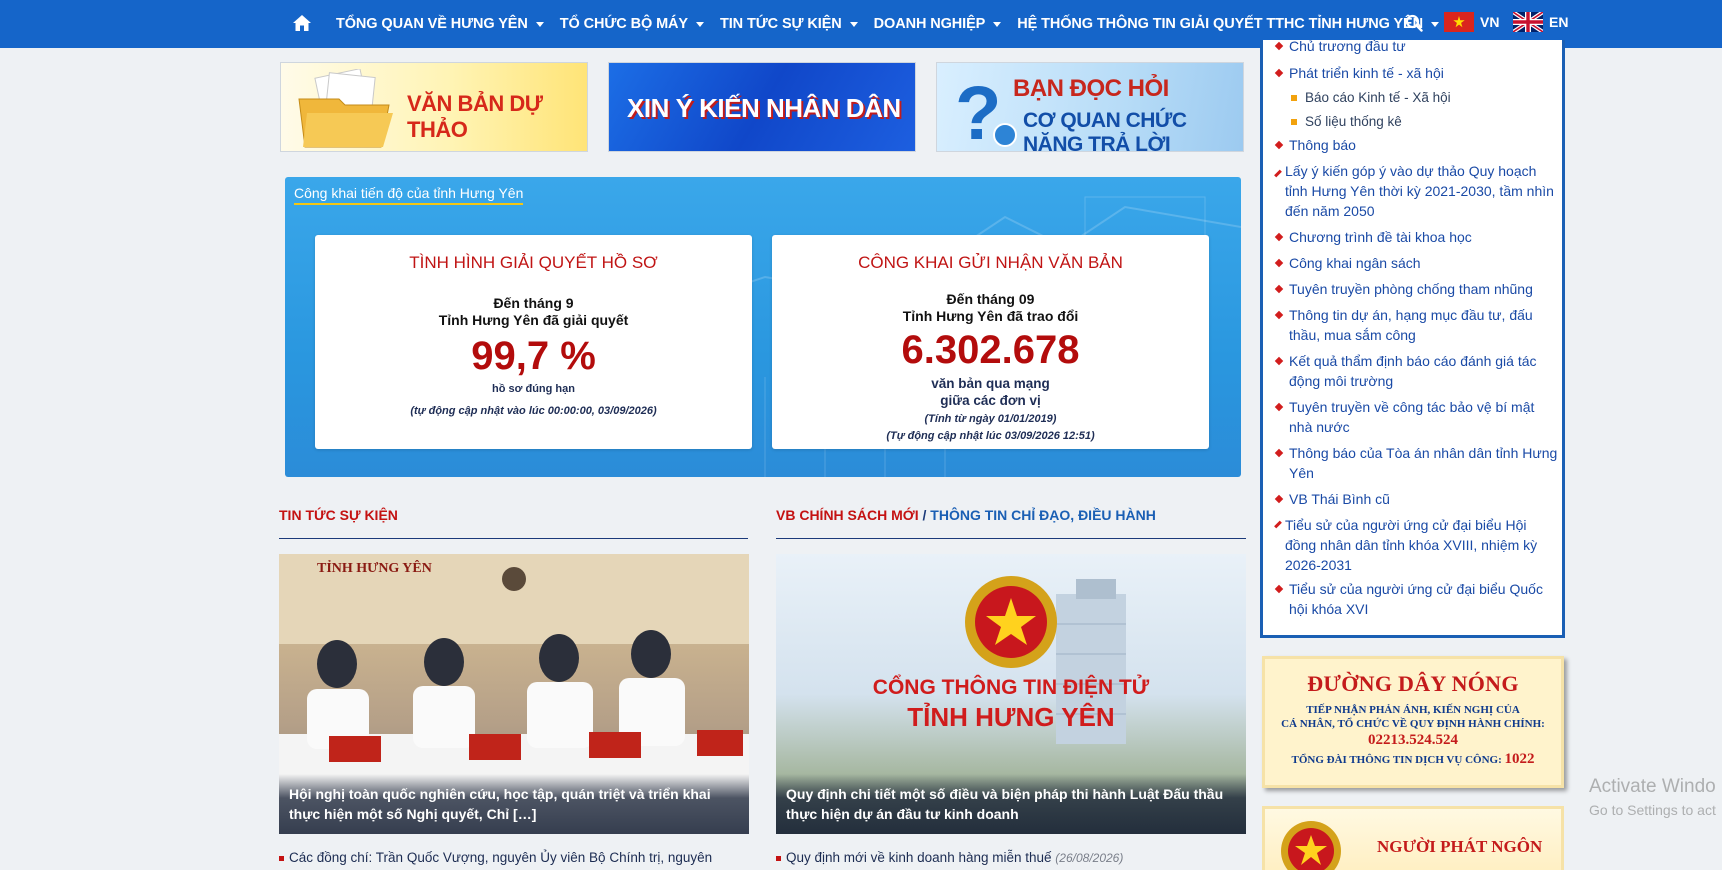 This screenshot has width=1722, height=870. I want to click on language-vn: VN, so click(1471, 22).